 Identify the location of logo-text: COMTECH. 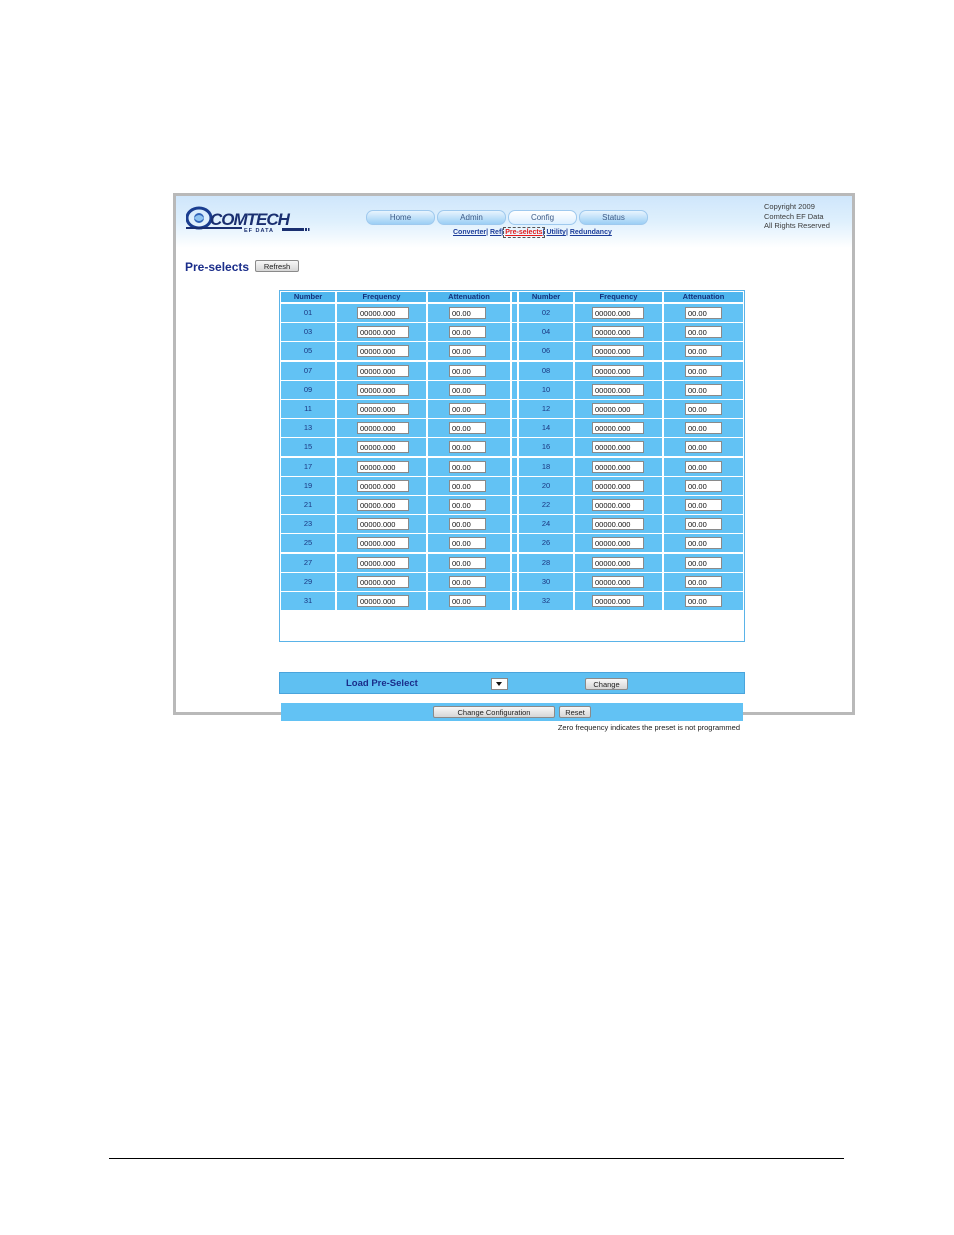
(250, 219).